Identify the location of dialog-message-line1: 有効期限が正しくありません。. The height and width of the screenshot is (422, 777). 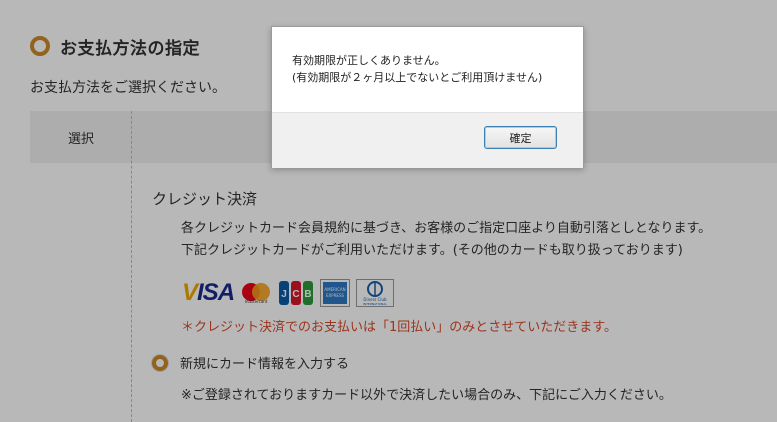
(369, 60).